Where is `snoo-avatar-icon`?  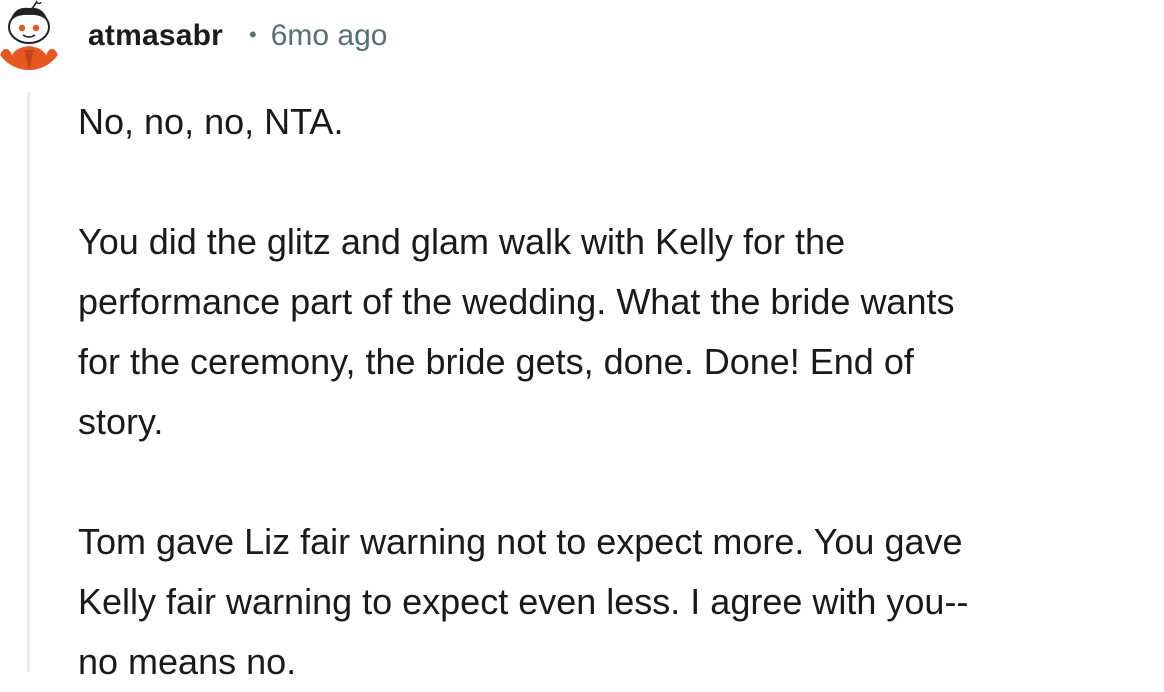 snoo-avatar-icon is located at coordinates (32, 35).